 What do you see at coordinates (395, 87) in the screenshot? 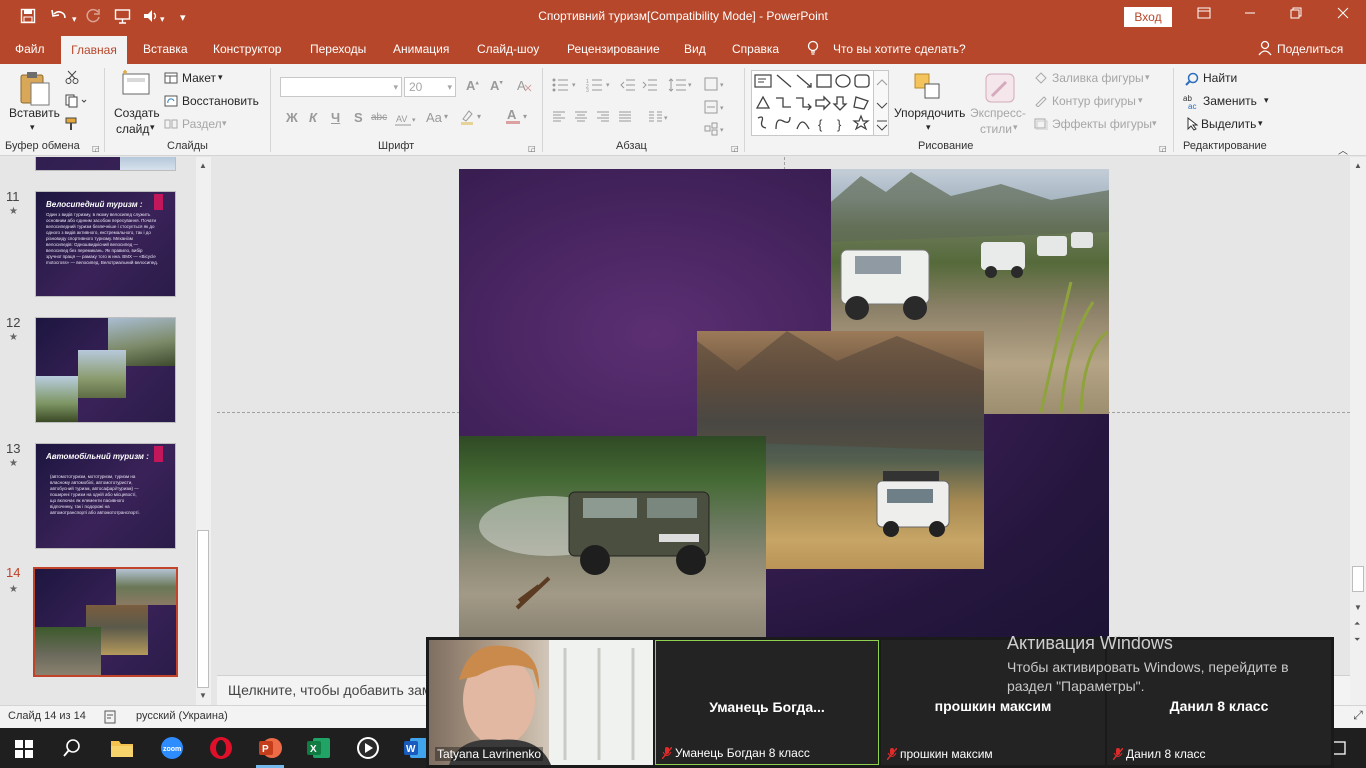
I see `font-name-dropdown-icon: ▾` at bounding box center [395, 87].